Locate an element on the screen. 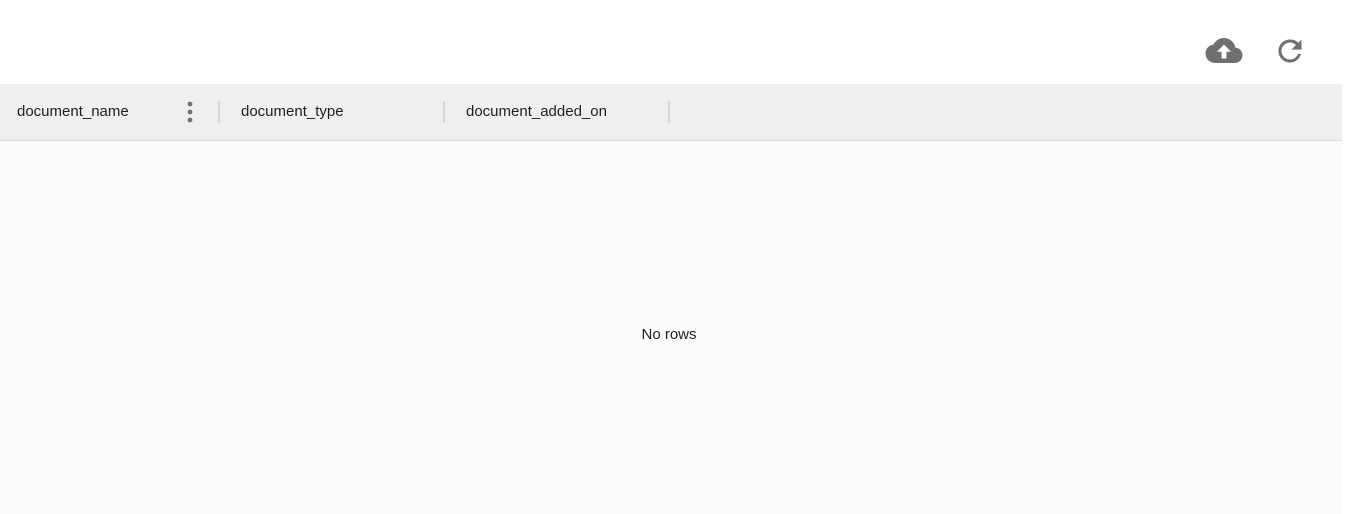 The height and width of the screenshot is (514, 1352). column-title: document_added_on is located at coordinates (536, 111).